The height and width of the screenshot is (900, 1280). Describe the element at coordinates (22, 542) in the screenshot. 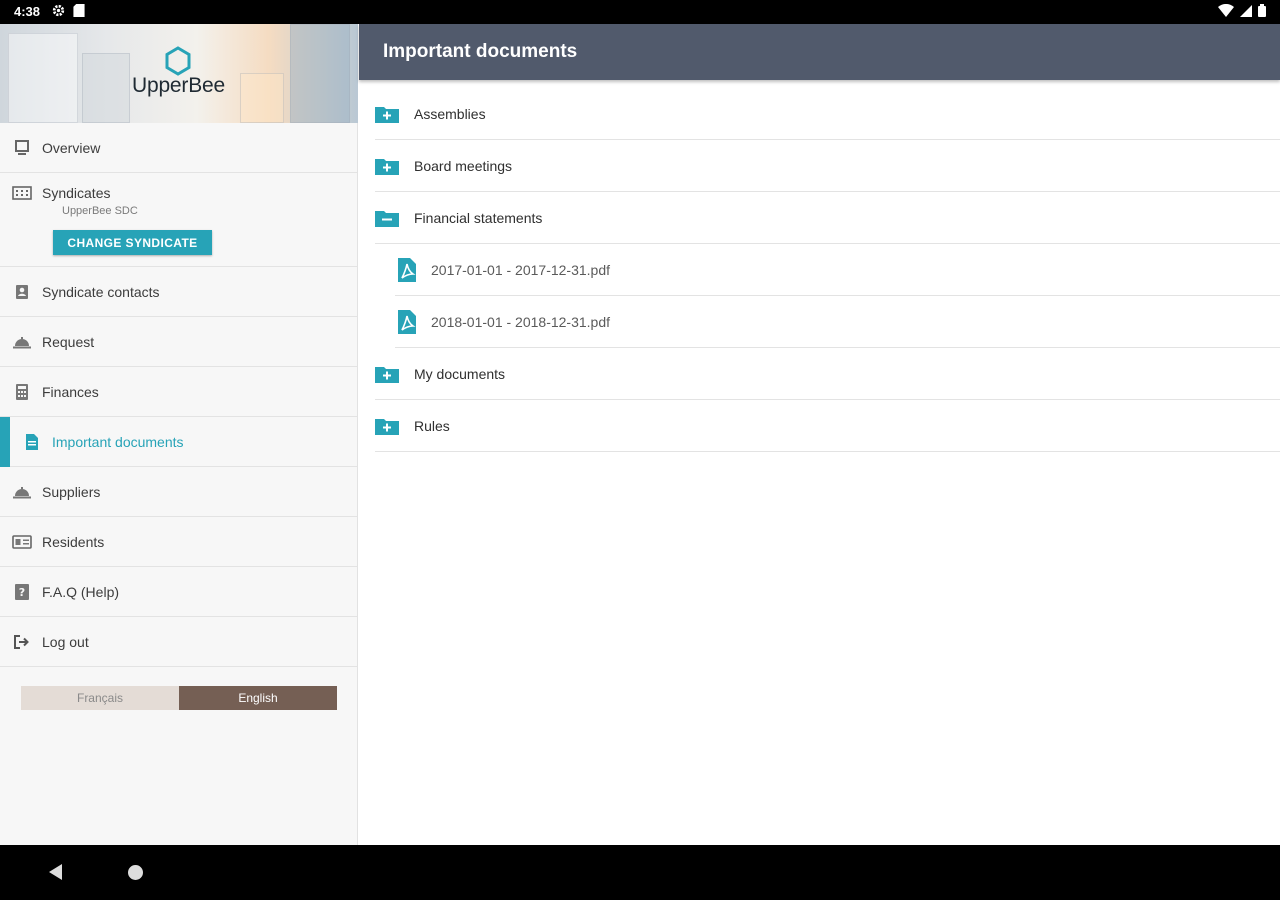

I see `id-card-icon` at that location.